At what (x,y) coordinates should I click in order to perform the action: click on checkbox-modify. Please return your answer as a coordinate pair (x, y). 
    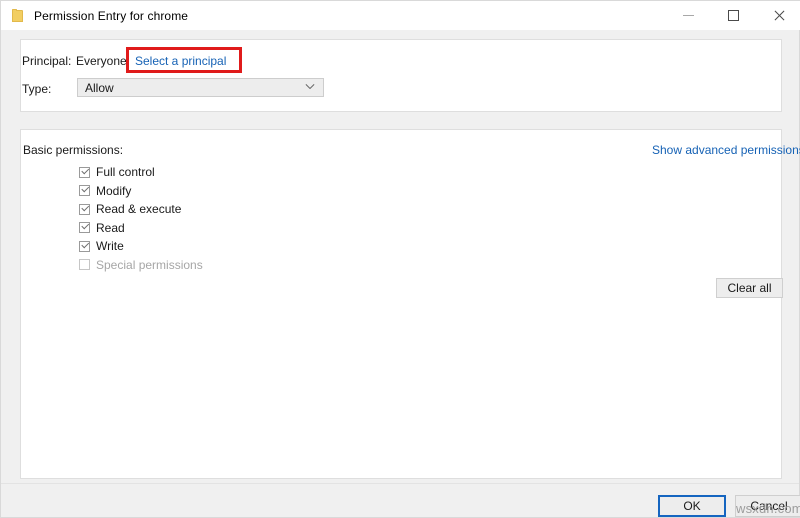
    Looking at the image, I should click on (84, 191).